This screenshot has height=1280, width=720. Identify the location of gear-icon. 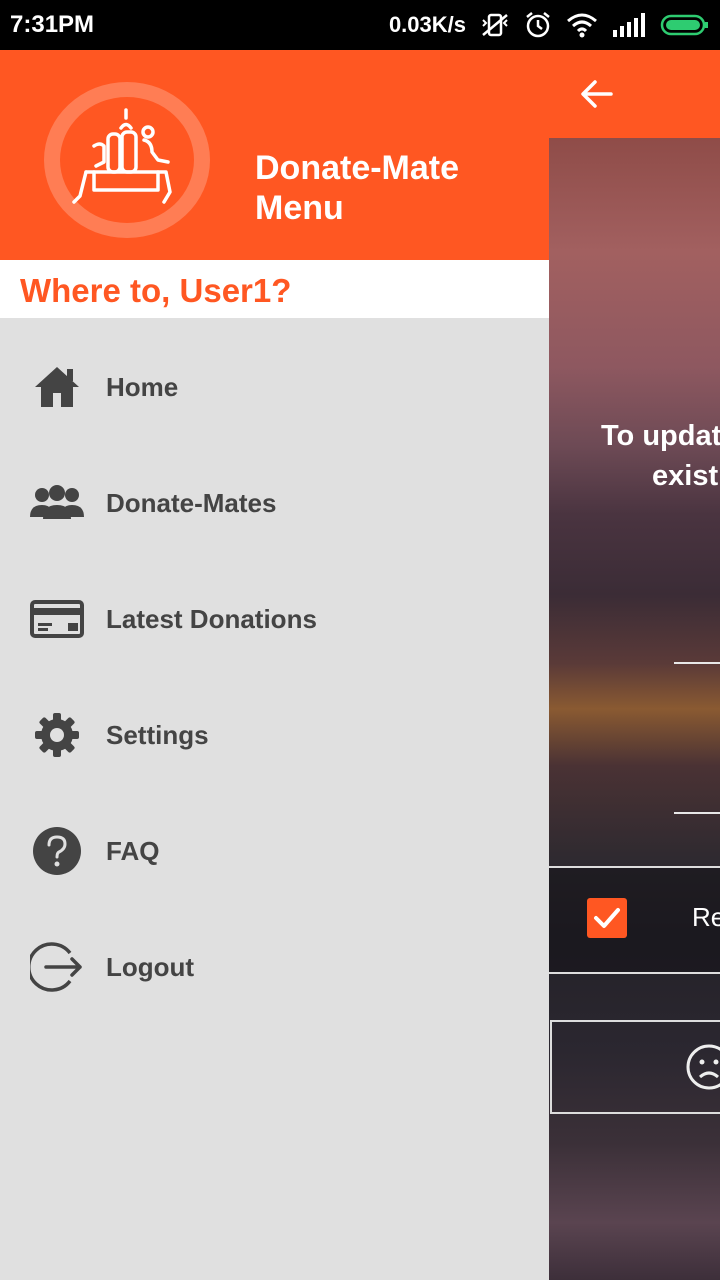
(57, 735).